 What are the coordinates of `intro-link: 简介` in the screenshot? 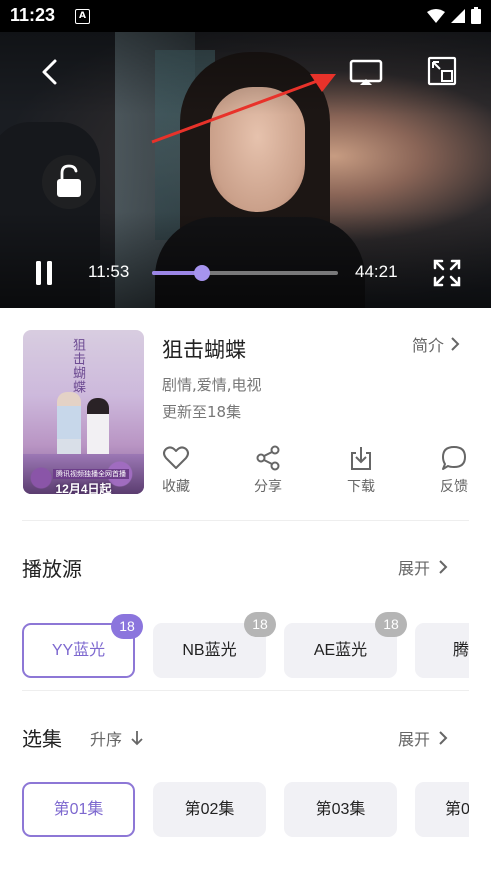 It's located at (436, 344).